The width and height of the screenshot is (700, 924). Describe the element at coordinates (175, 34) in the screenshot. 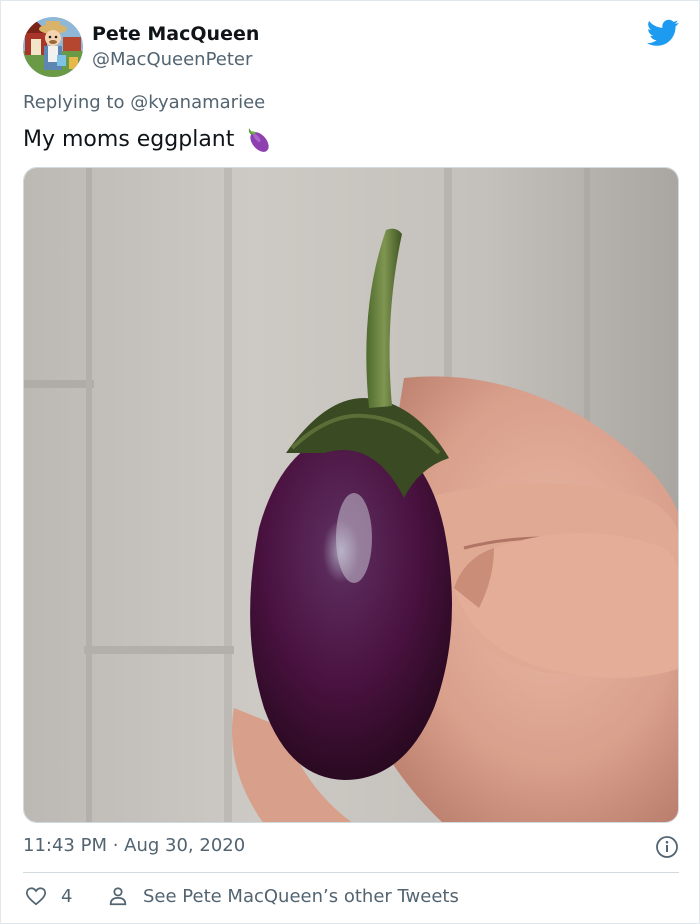

I see `author-name: Pete MacQueen` at that location.